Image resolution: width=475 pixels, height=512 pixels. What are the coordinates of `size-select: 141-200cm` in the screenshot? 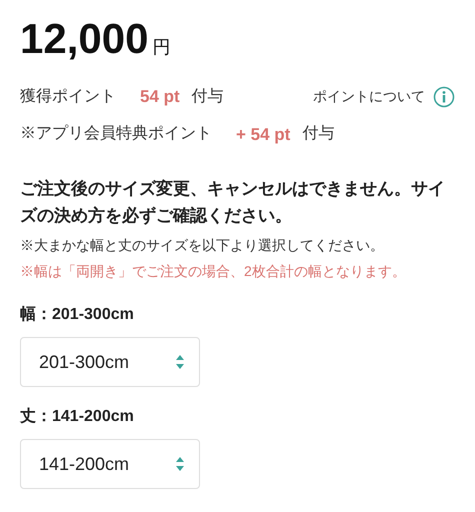 It's located at (110, 464).